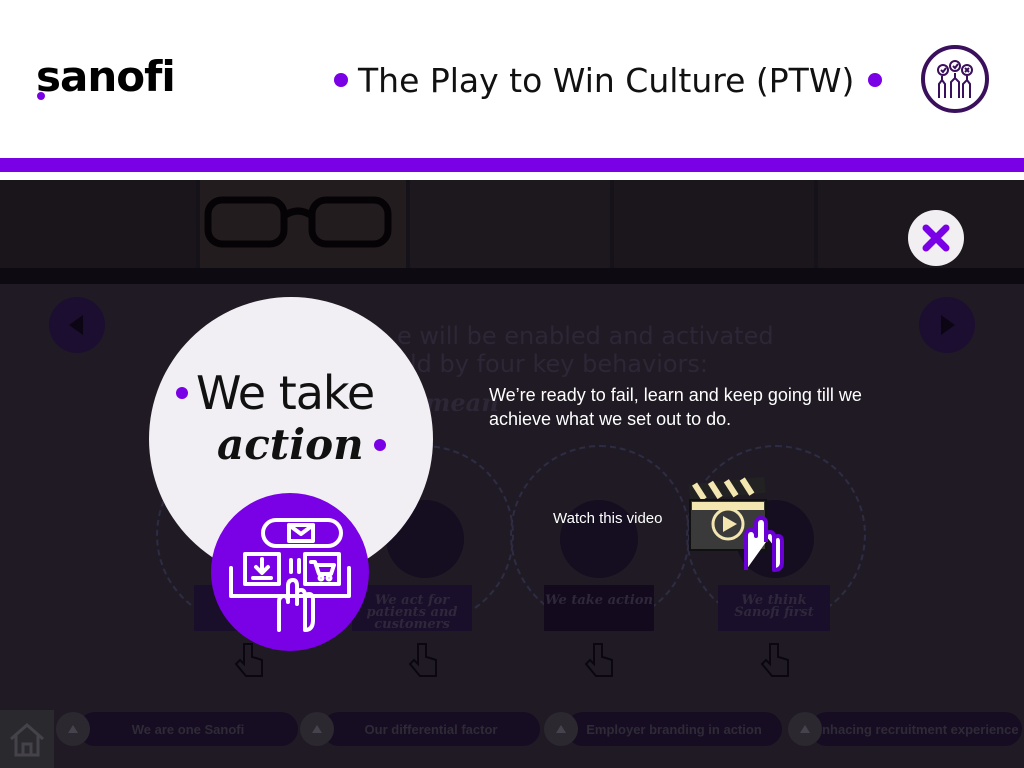  What do you see at coordinates (916, 729) in the screenshot?
I see `nav-item-label: Enhacing recruitment experience` at bounding box center [916, 729].